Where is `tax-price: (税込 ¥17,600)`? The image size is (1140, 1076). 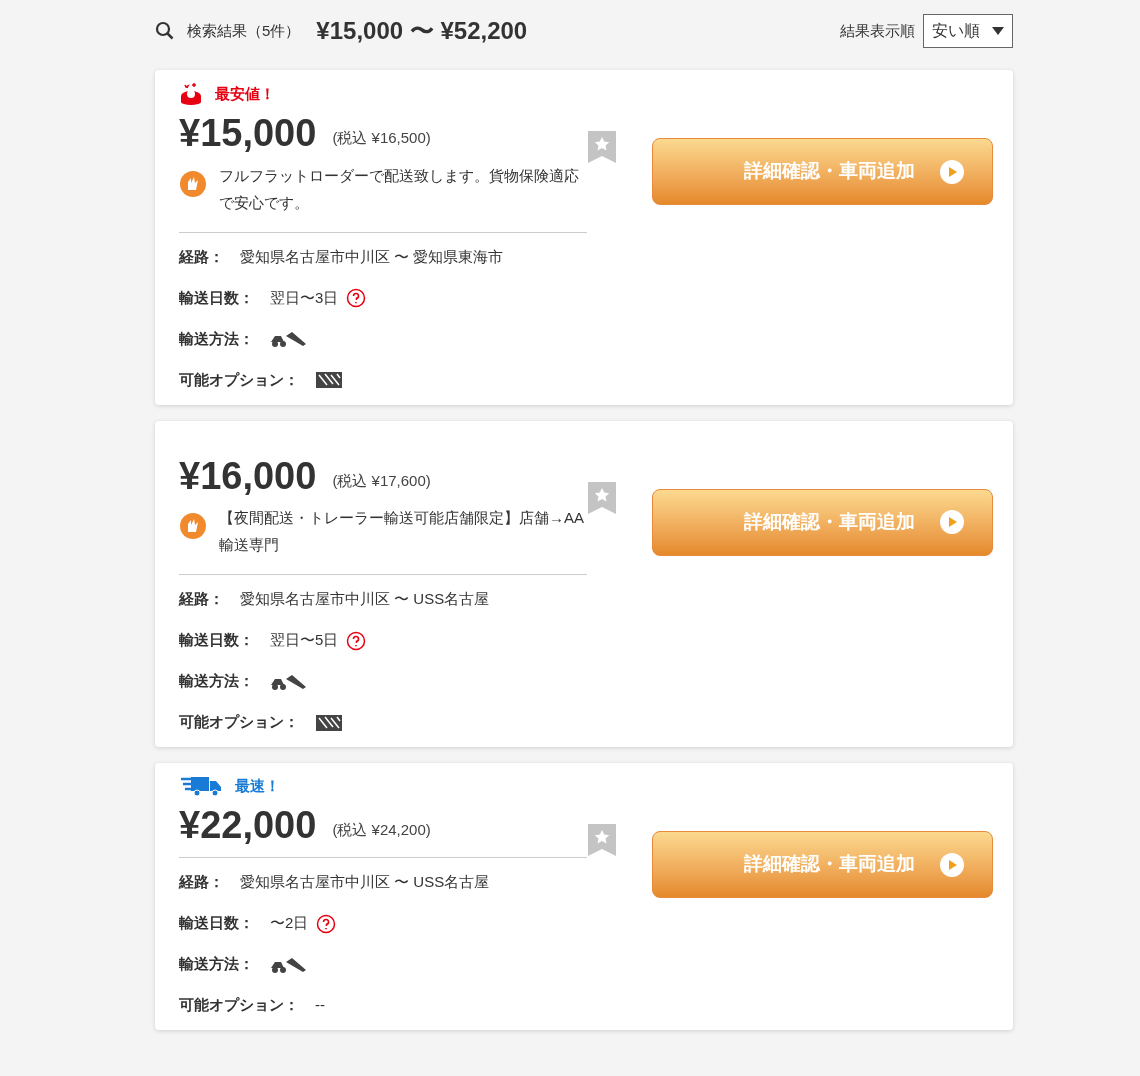
tax-price: (税込 ¥17,600) is located at coordinates (381, 480).